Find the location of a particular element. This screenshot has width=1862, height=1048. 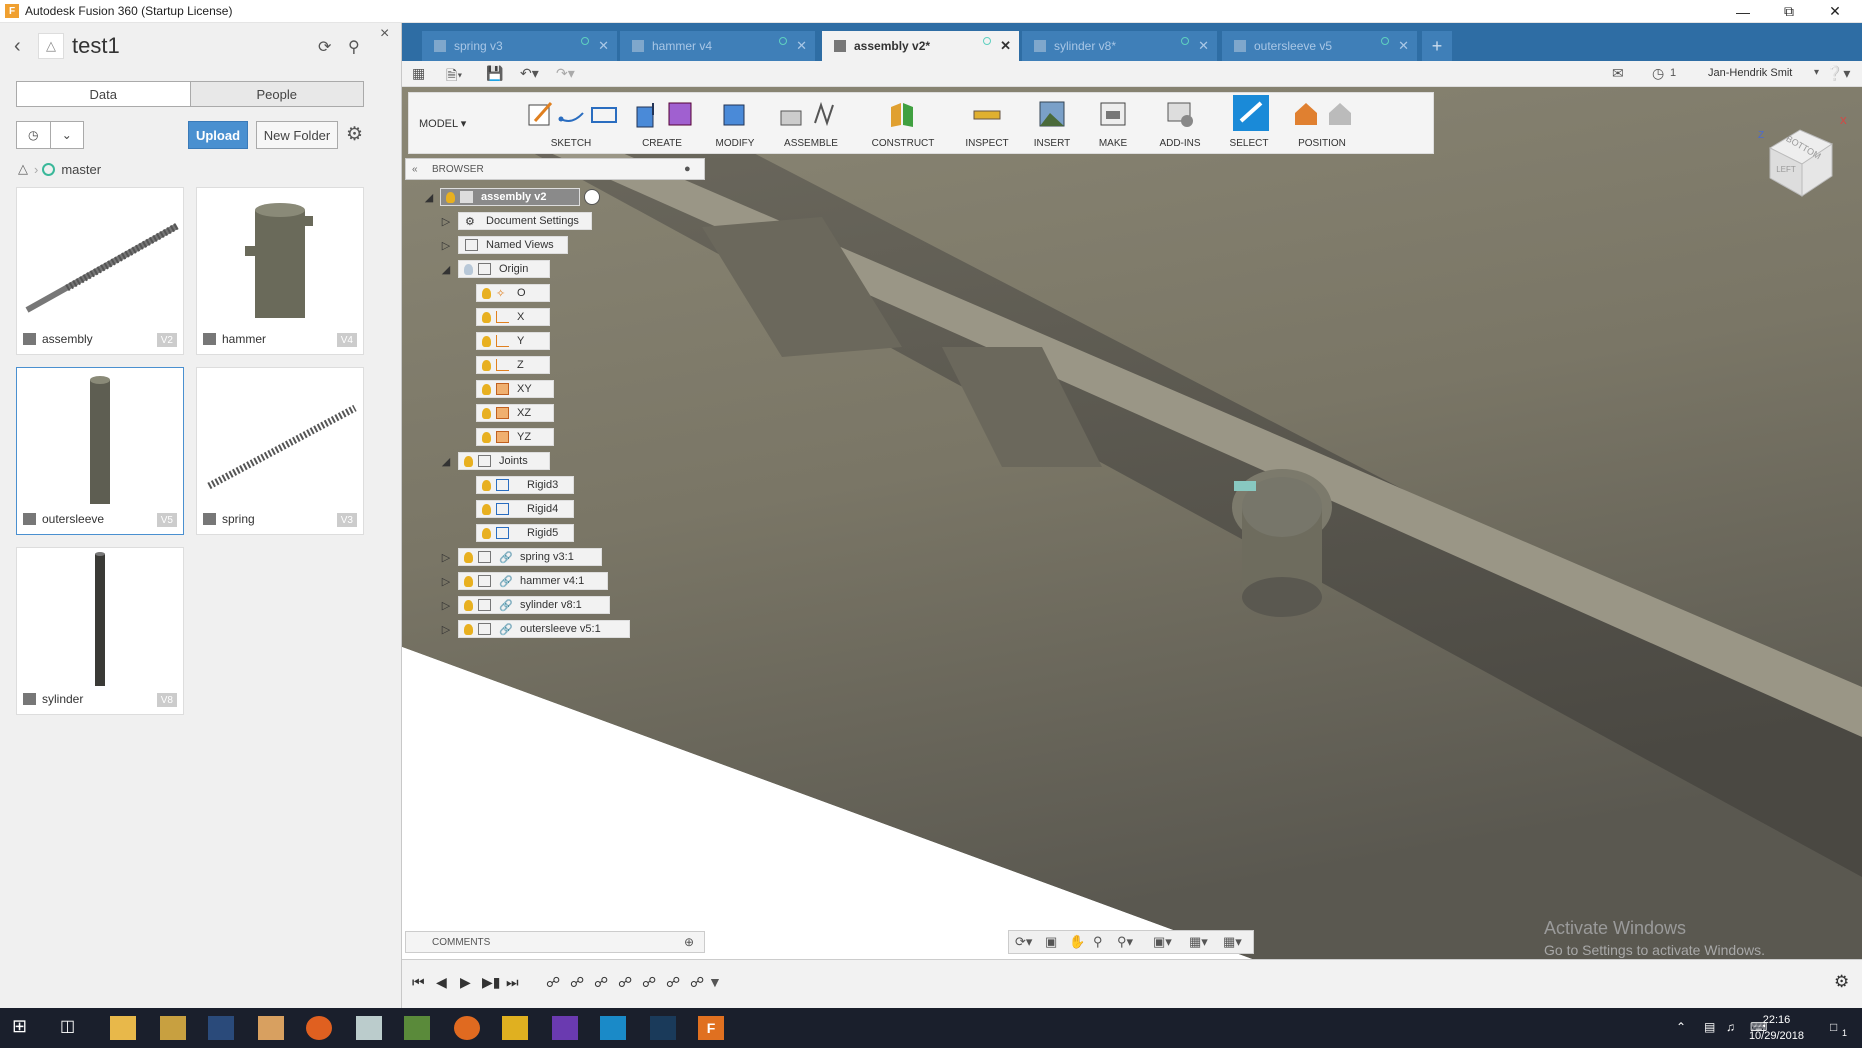

tree-item-rigid5: Rigid5 is located at coordinates (525, 533).